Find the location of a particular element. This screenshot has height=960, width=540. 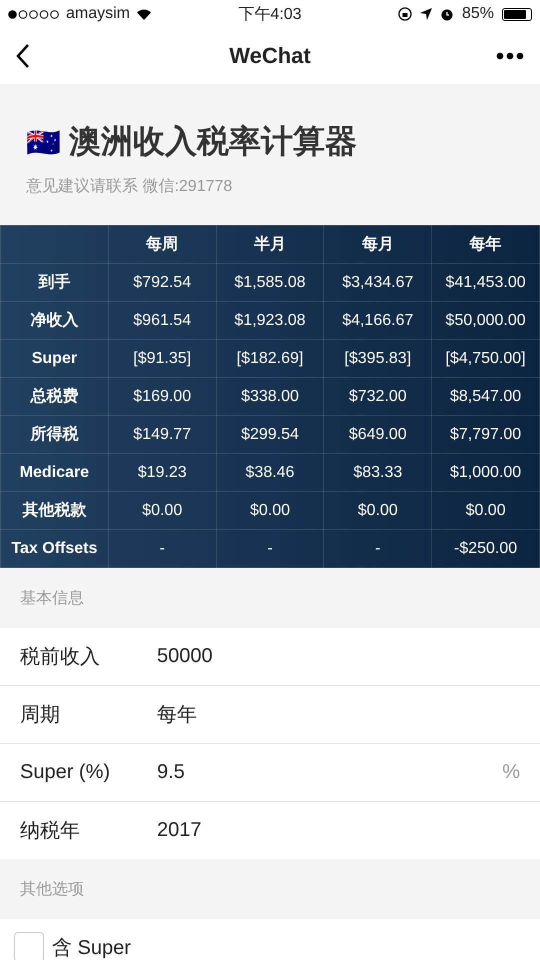

table-cell: $50,000.00 is located at coordinates (486, 321).